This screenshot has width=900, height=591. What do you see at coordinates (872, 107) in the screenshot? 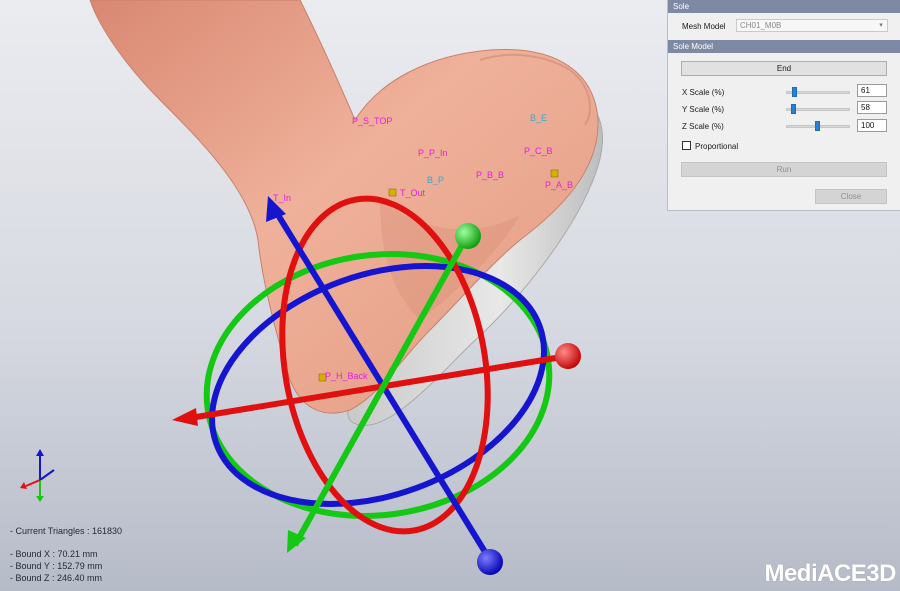
I see `y-scale-input: 58` at bounding box center [872, 107].